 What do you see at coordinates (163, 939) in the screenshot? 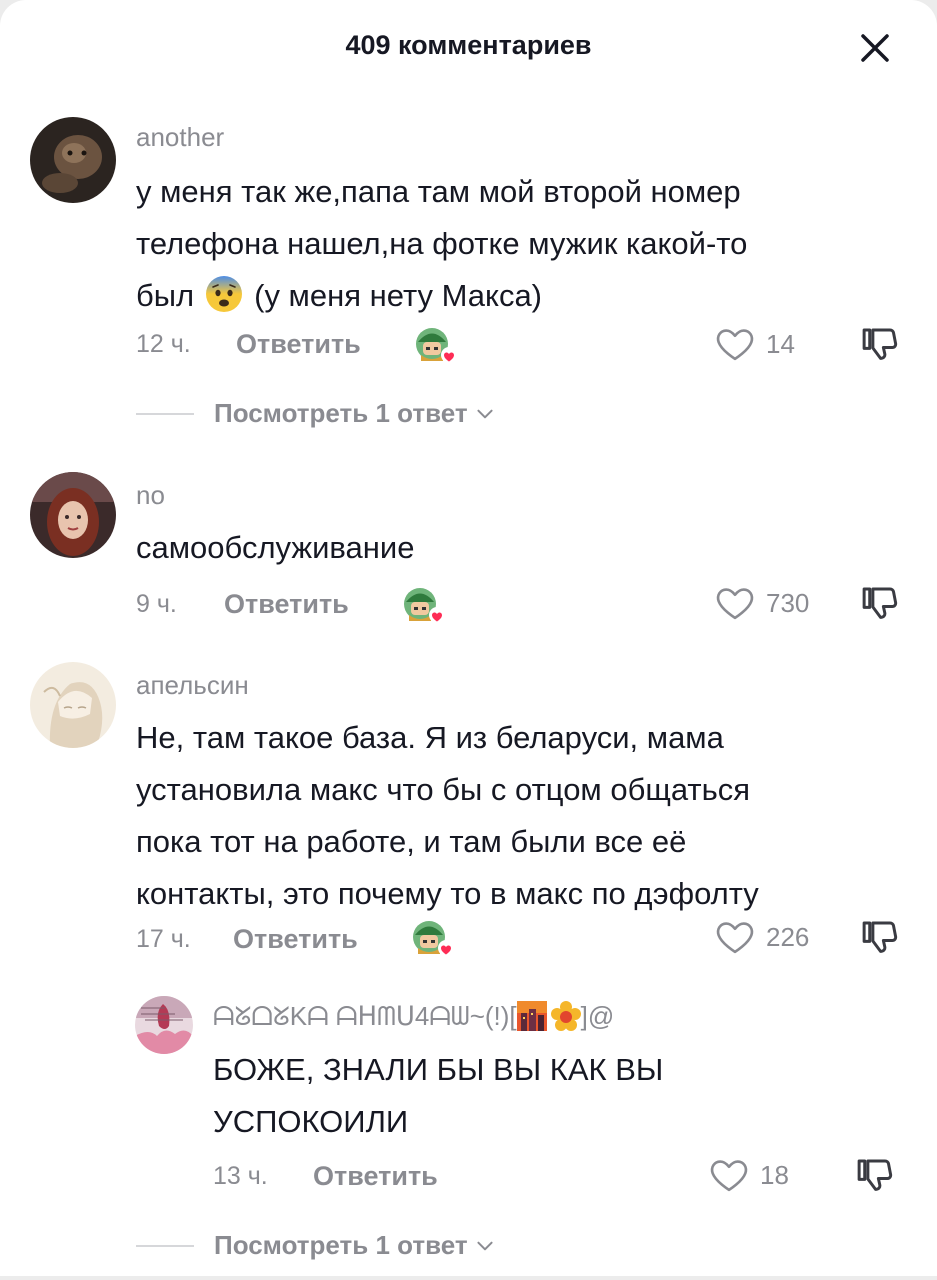
I see `comment-time: 17 ч.` at bounding box center [163, 939].